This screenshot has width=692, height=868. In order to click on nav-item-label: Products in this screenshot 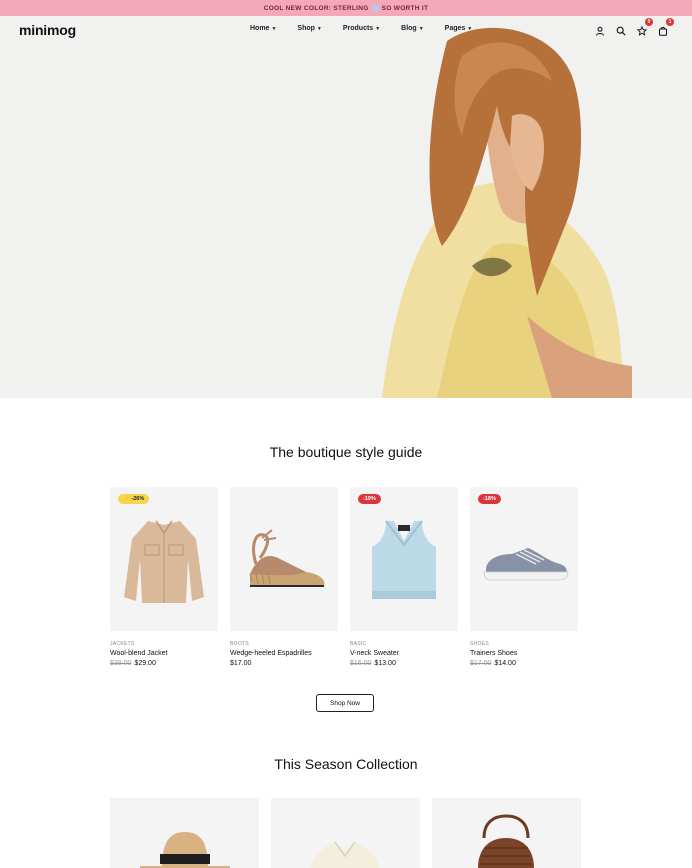, I will do `click(358, 28)`.